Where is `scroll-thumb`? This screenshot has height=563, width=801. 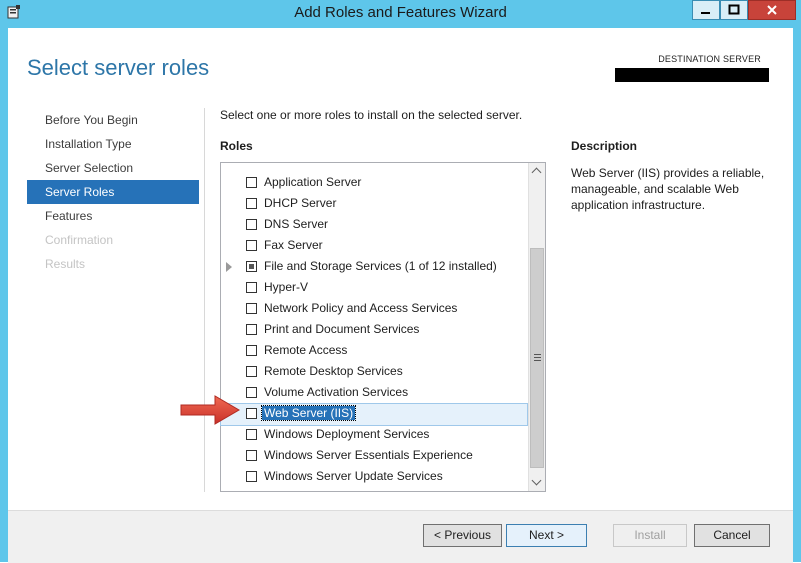 scroll-thumb is located at coordinates (537, 358).